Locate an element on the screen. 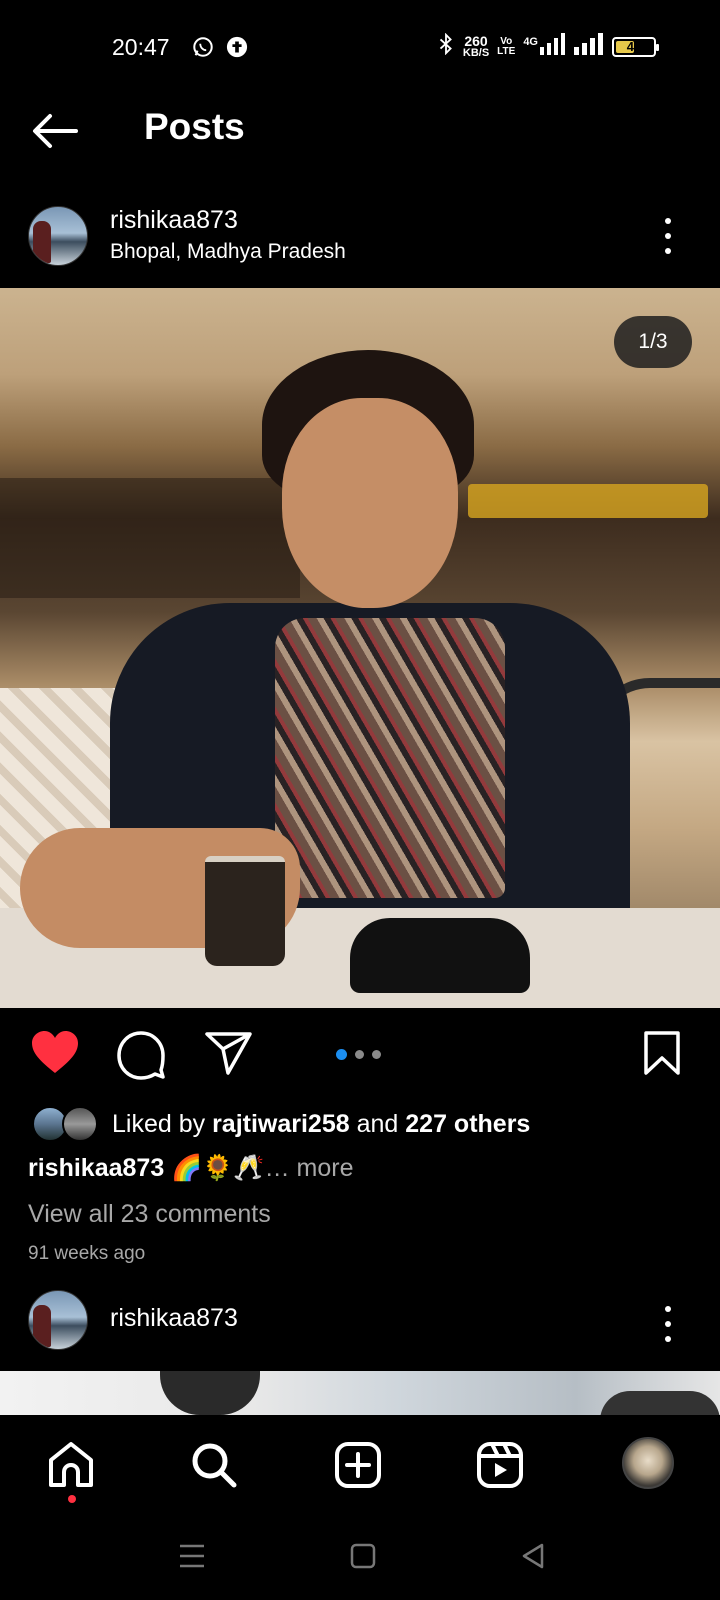 The height and width of the screenshot is (1600, 720). recents-menu-icon is located at coordinates (192, 1558).